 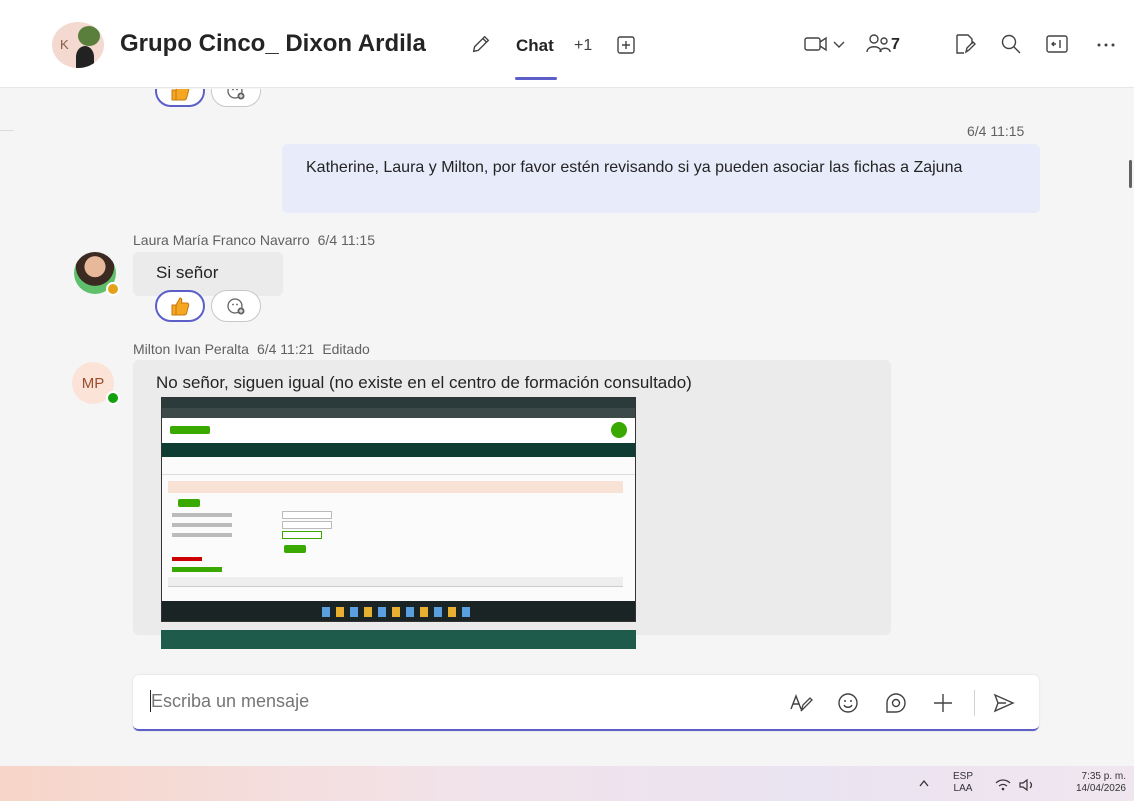 I want to click on avatar-milton-initials: MP, so click(x=93, y=383).